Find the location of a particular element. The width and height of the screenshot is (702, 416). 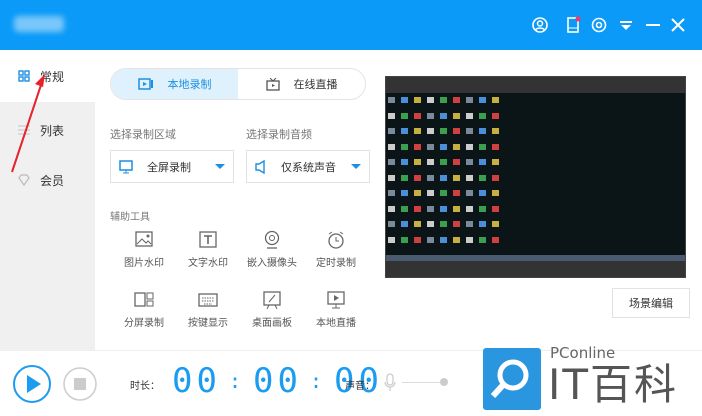

timer-minutes: 00 is located at coordinates (277, 381).